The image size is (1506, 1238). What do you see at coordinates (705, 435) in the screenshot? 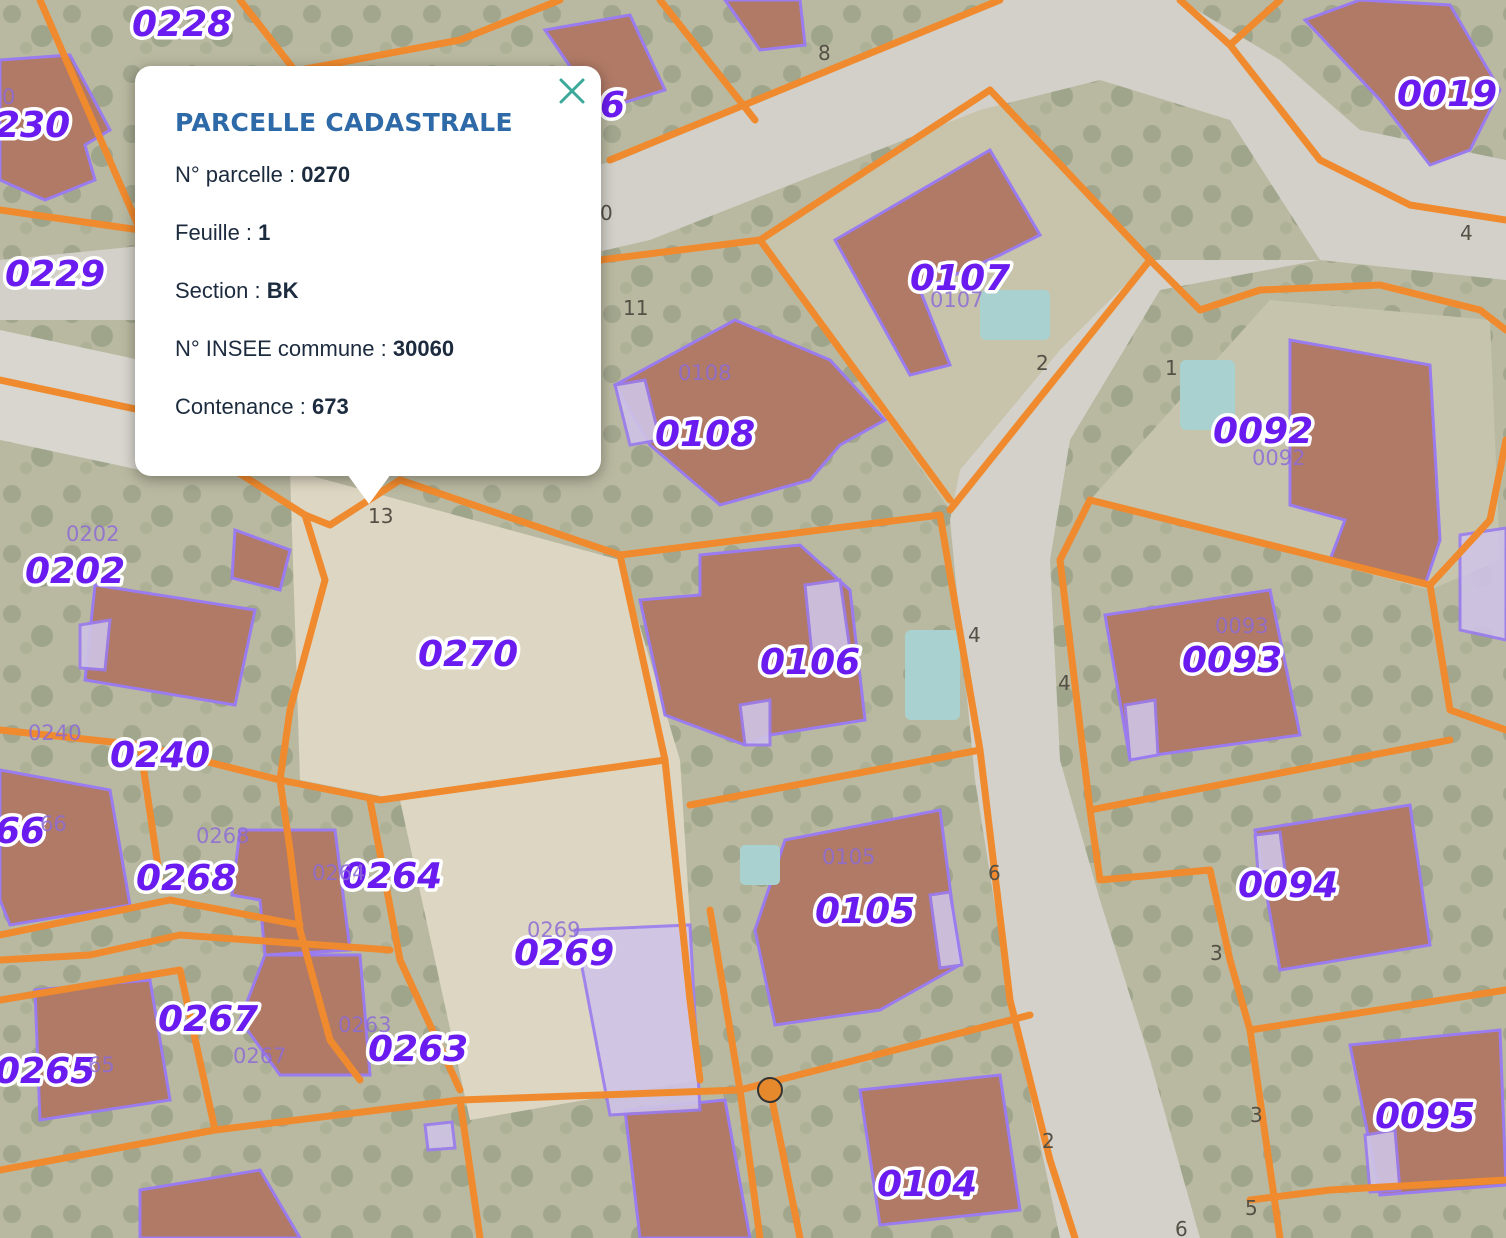
I see `parcel-label: 0108` at bounding box center [705, 435].